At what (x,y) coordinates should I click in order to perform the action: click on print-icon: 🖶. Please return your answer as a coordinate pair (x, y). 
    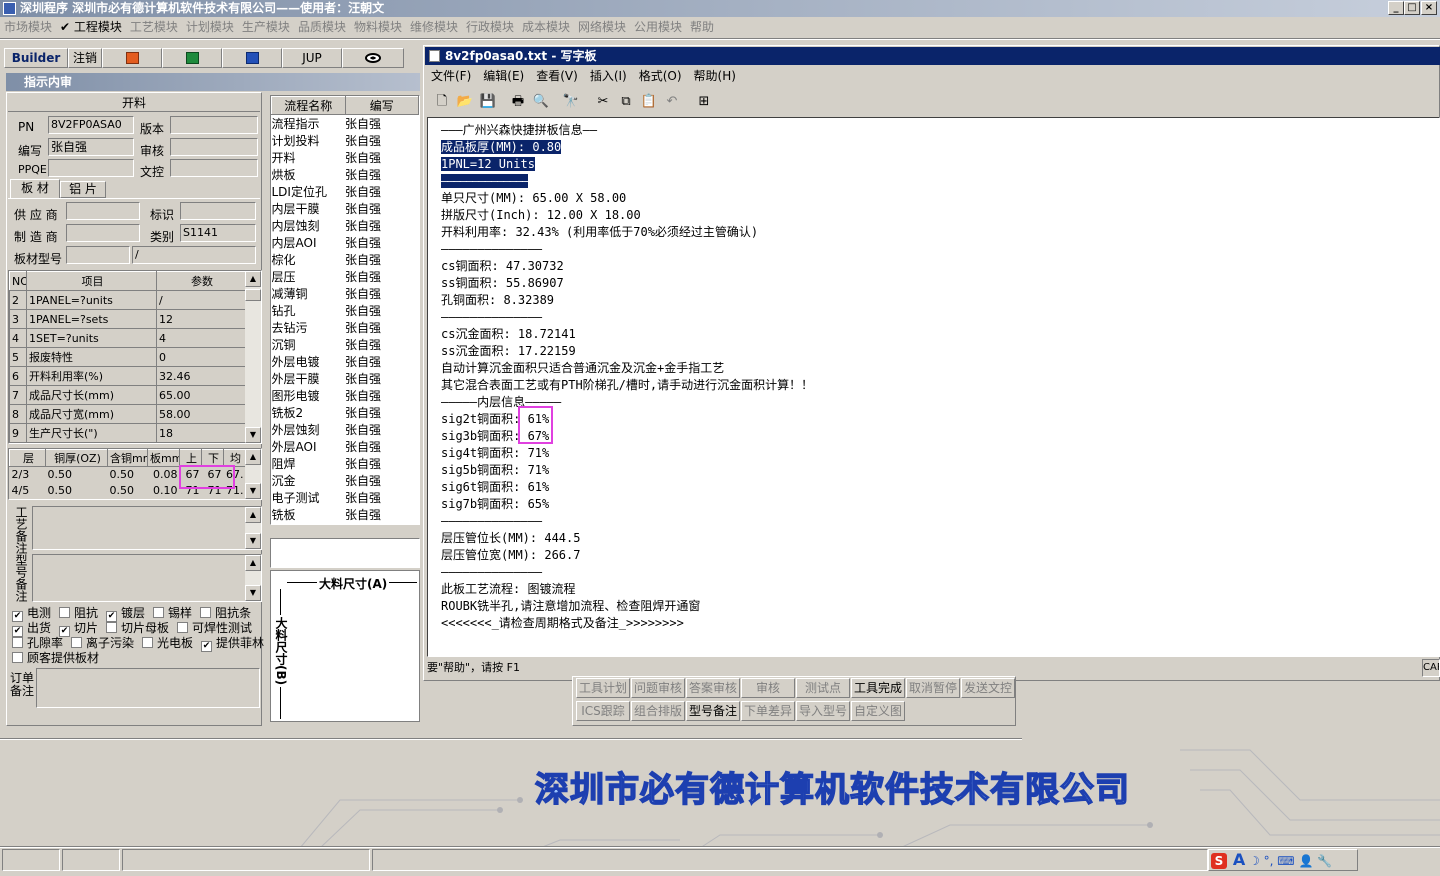
    Looking at the image, I should click on (518, 102).